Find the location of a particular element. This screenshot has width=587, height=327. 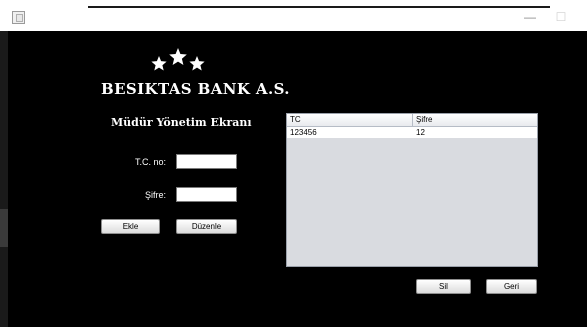

three-stars-logo is located at coordinates (178, 59).